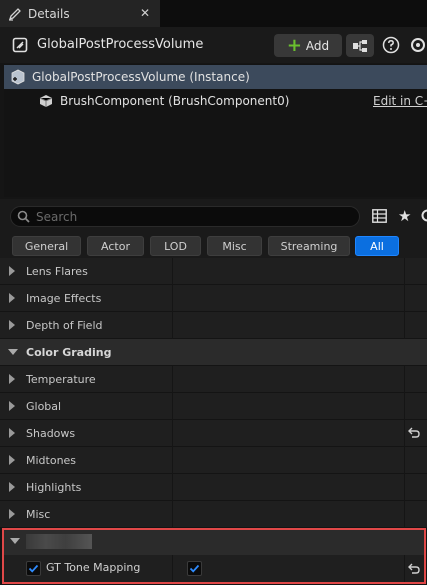 The width and height of the screenshot is (427, 585). What do you see at coordinates (213, 271) in the screenshot?
I see `property-row-lens-flares: Lens Flares` at bounding box center [213, 271].